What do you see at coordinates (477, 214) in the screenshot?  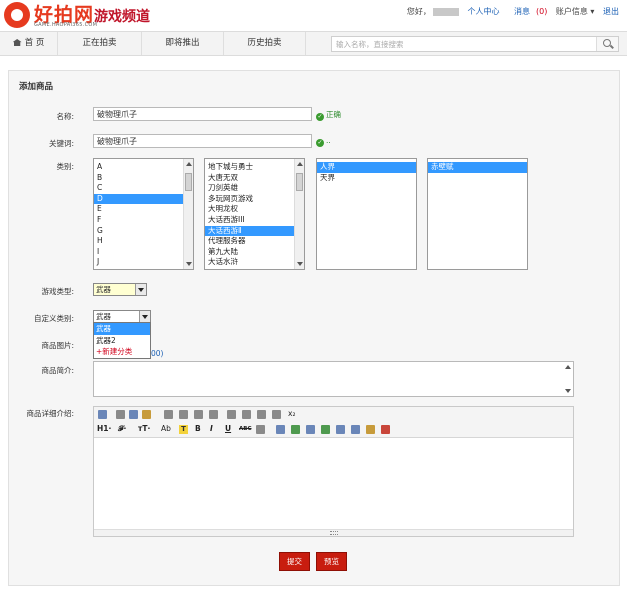 I see `category-server-list: 赤壁赋` at bounding box center [477, 214].